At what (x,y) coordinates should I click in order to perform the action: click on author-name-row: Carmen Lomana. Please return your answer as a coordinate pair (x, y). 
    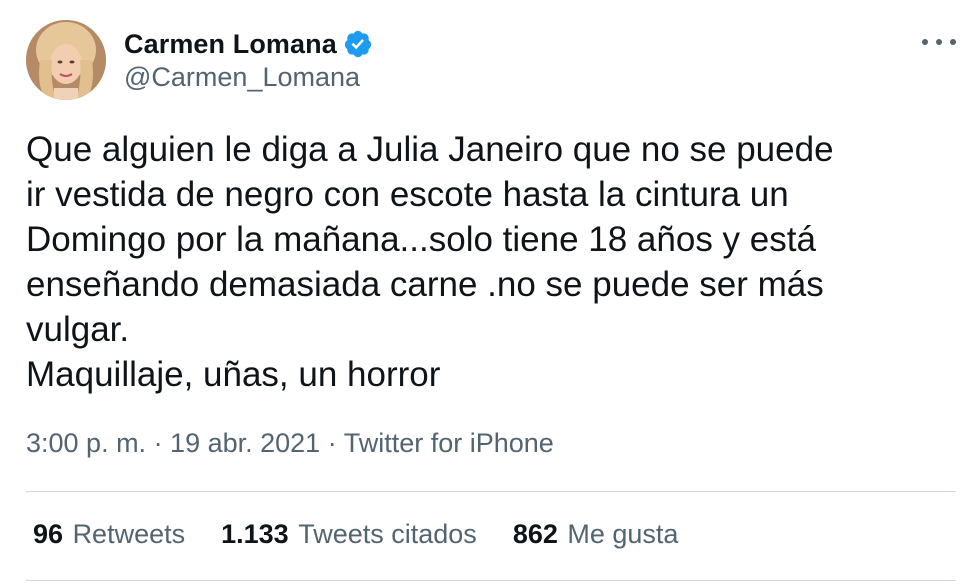
    Looking at the image, I should click on (248, 44).